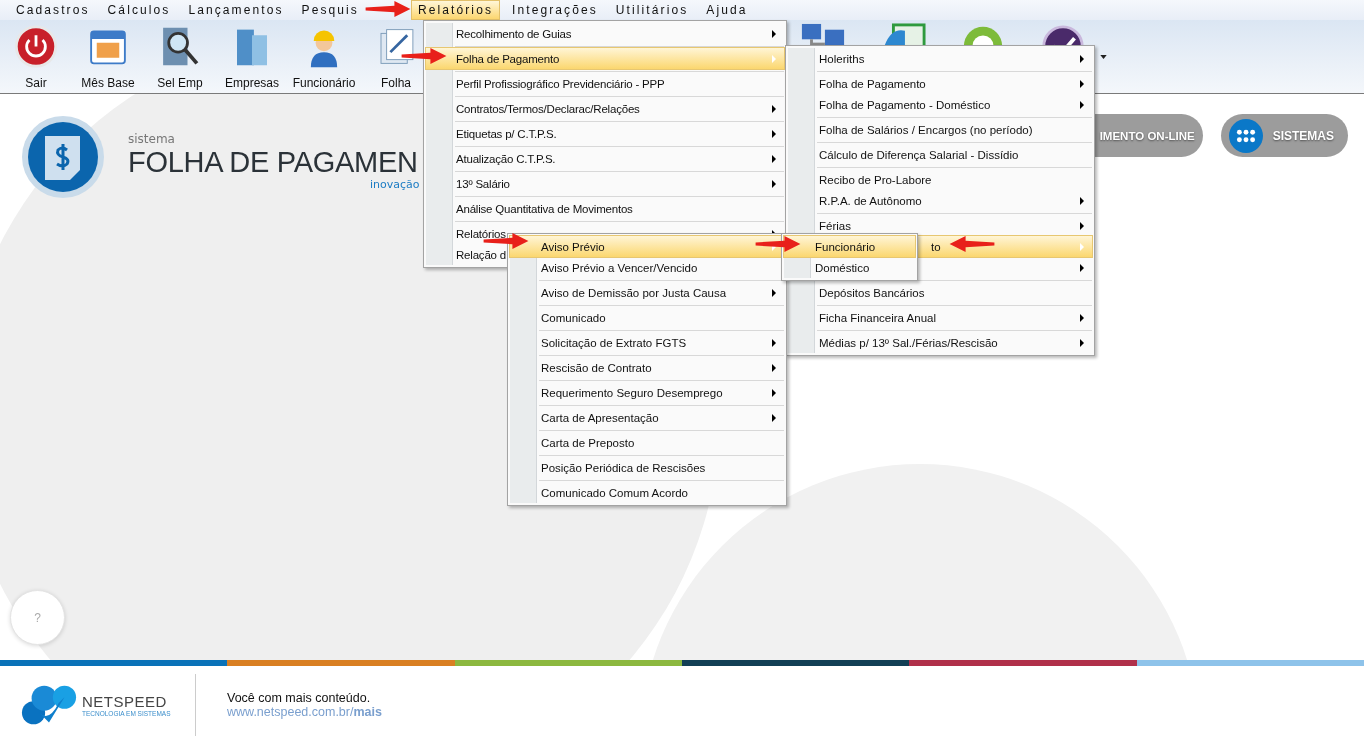  I want to click on system-caption: sistema, so click(152, 138).